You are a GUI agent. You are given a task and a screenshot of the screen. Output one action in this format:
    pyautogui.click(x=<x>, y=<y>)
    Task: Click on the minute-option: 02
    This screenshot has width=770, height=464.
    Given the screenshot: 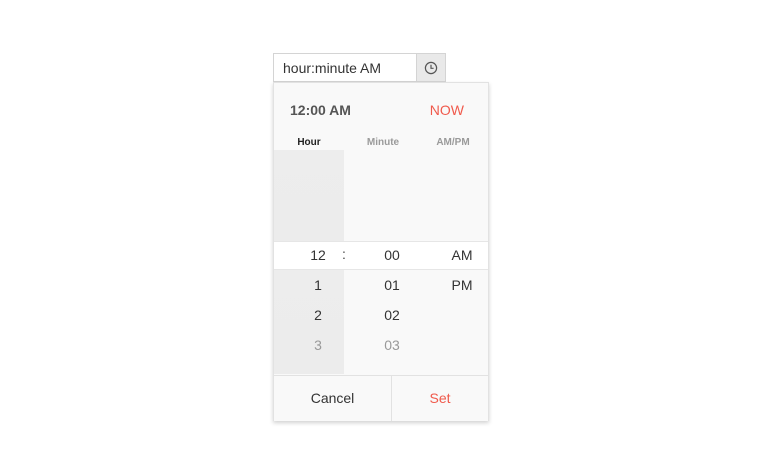 What is the action you would take?
    pyautogui.click(x=392, y=315)
    